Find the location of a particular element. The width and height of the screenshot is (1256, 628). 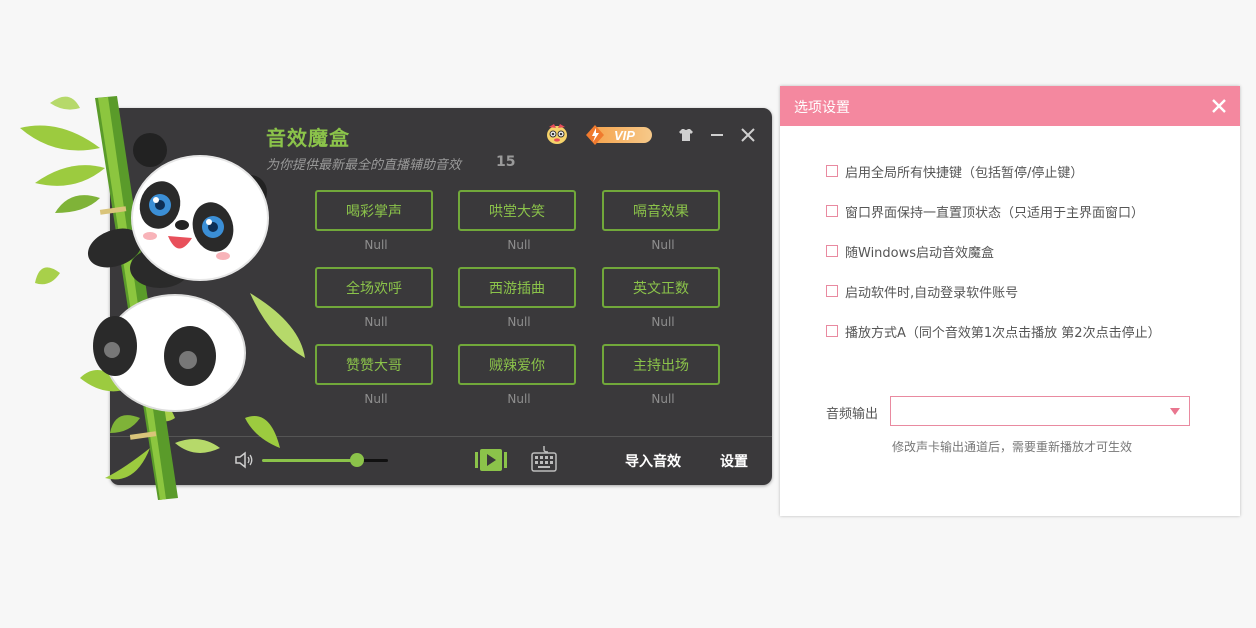

sound-cell: 英文正数 Null is located at coordinates (663, 302).